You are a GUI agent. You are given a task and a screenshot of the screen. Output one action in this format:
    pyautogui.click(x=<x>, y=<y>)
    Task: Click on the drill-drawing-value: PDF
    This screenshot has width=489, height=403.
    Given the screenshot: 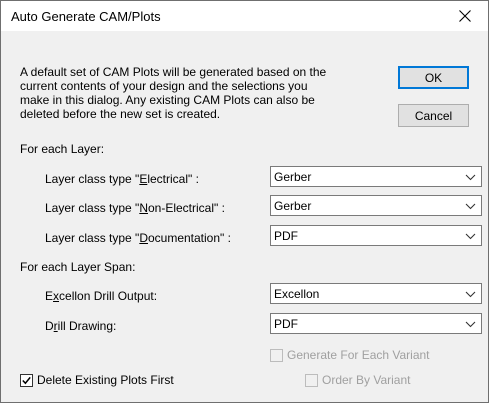 What is the action you would take?
    pyautogui.click(x=286, y=324)
    